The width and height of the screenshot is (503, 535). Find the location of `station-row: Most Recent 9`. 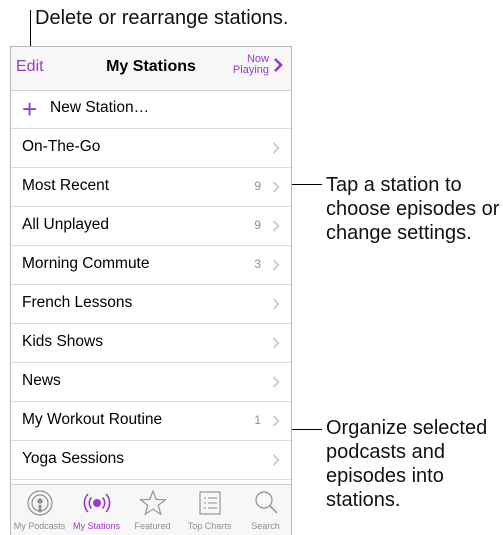

station-row: Most Recent 9 is located at coordinates (151, 187).